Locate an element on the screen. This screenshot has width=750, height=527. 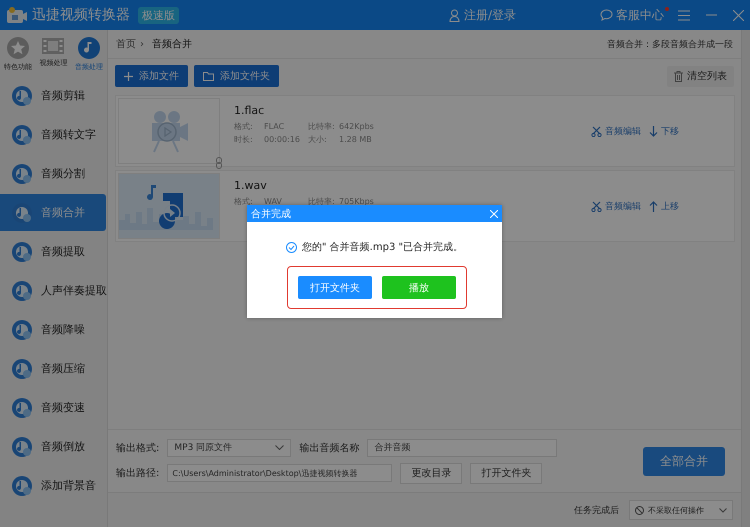
clear-list-button: 清空列表 is located at coordinates (700, 76).